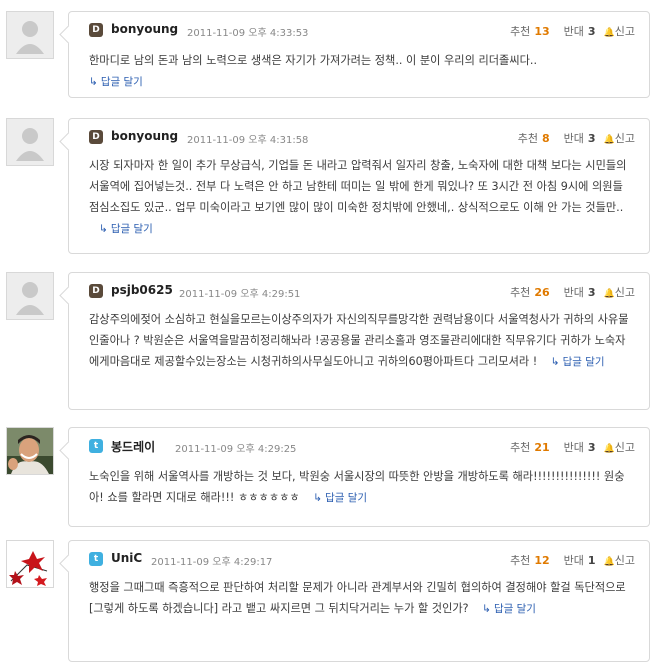 The width and height of the screenshot is (655, 666). I want to click on upvote-count: 21, so click(542, 447).